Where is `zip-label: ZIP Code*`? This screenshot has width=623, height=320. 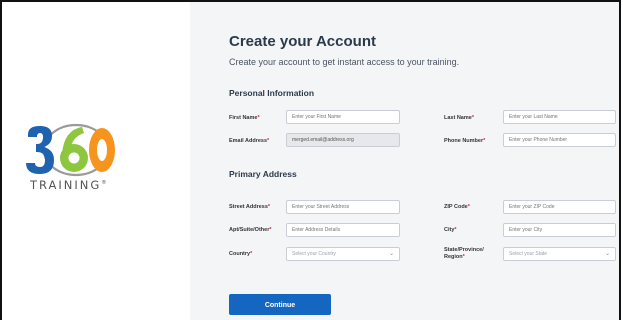 zip-label: ZIP Code* is located at coordinates (457, 207).